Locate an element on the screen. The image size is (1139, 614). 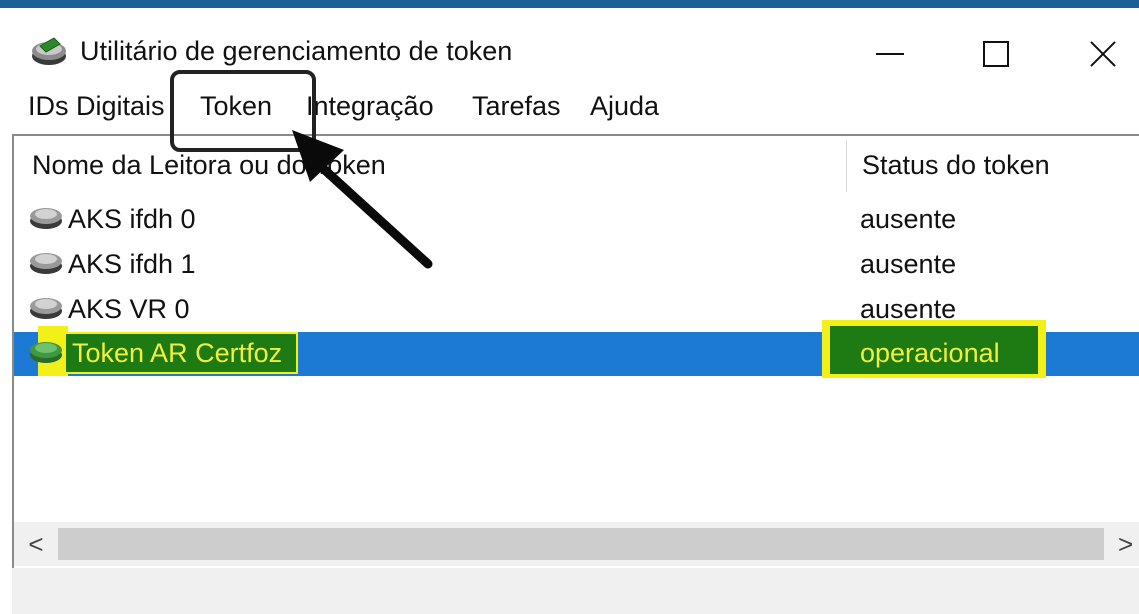
menu-integracao: Integração is located at coordinates (370, 106).